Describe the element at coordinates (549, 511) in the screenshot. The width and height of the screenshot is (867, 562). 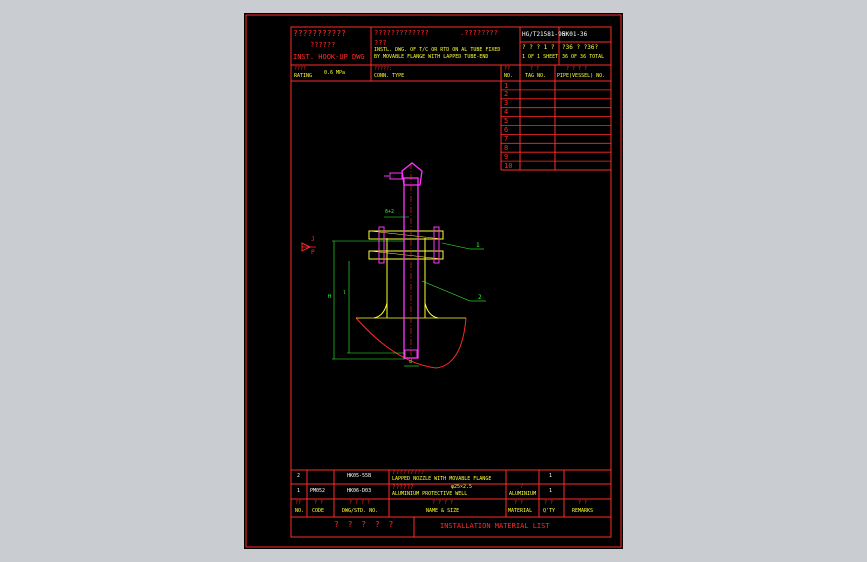
I see `mat-header-qty-en: Q'TY` at that location.